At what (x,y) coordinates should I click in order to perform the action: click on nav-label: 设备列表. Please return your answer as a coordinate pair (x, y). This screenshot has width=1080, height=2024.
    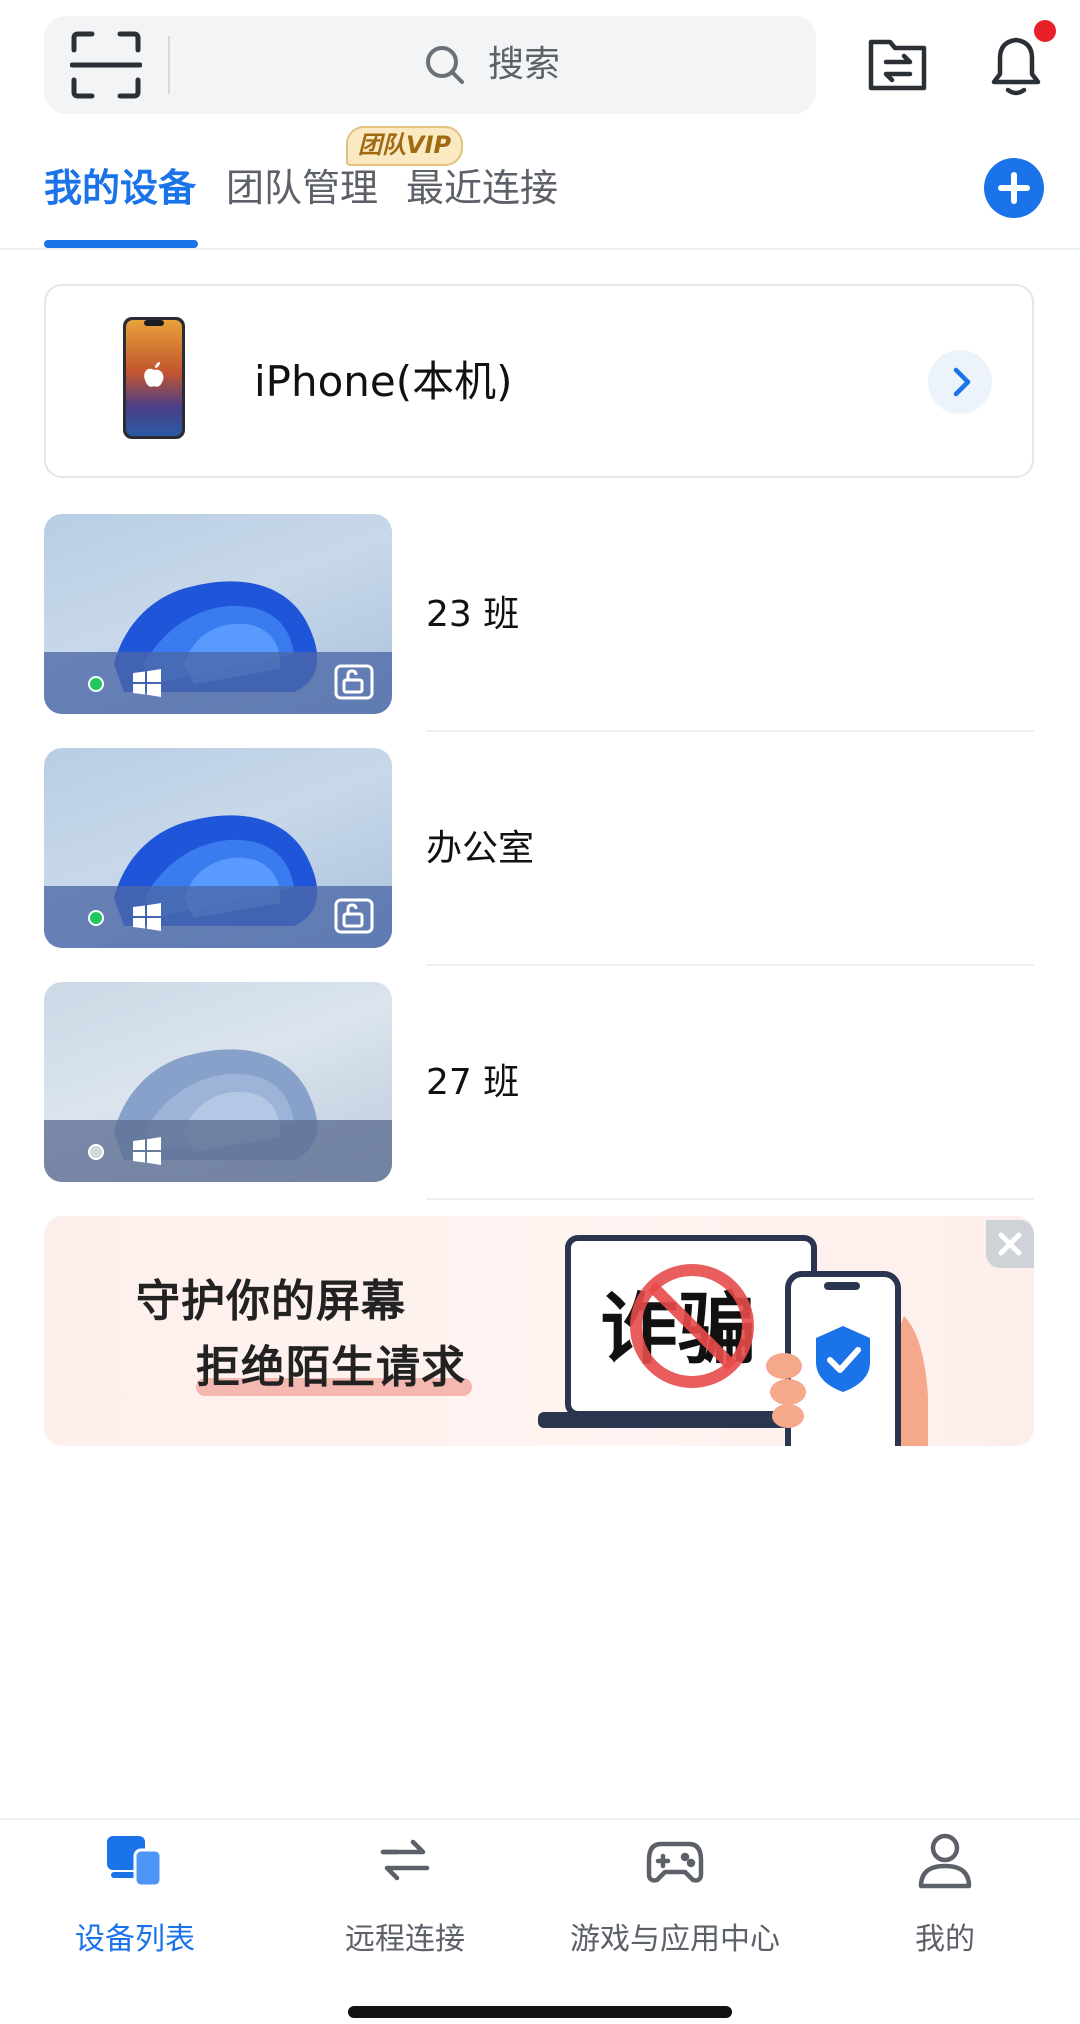
    Looking at the image, I should click on (135, 1939).